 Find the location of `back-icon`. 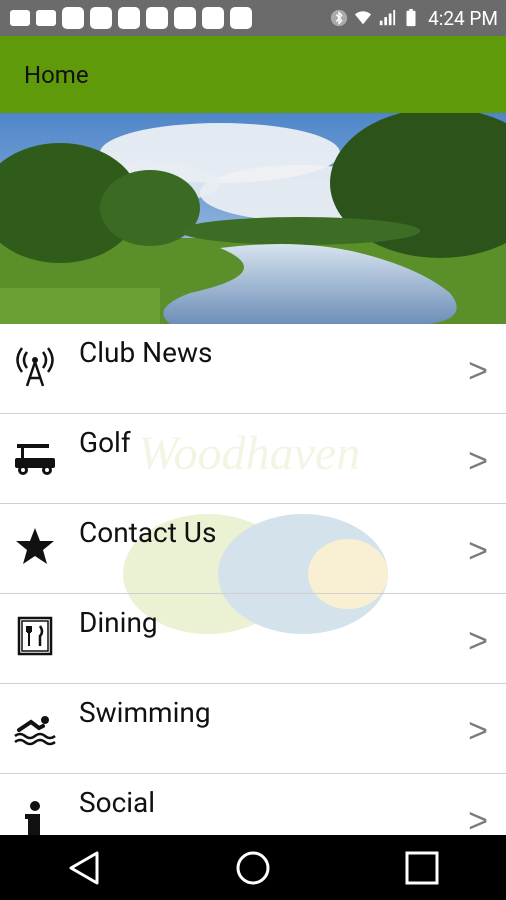

back-icon is located at coordinates (84, 867).